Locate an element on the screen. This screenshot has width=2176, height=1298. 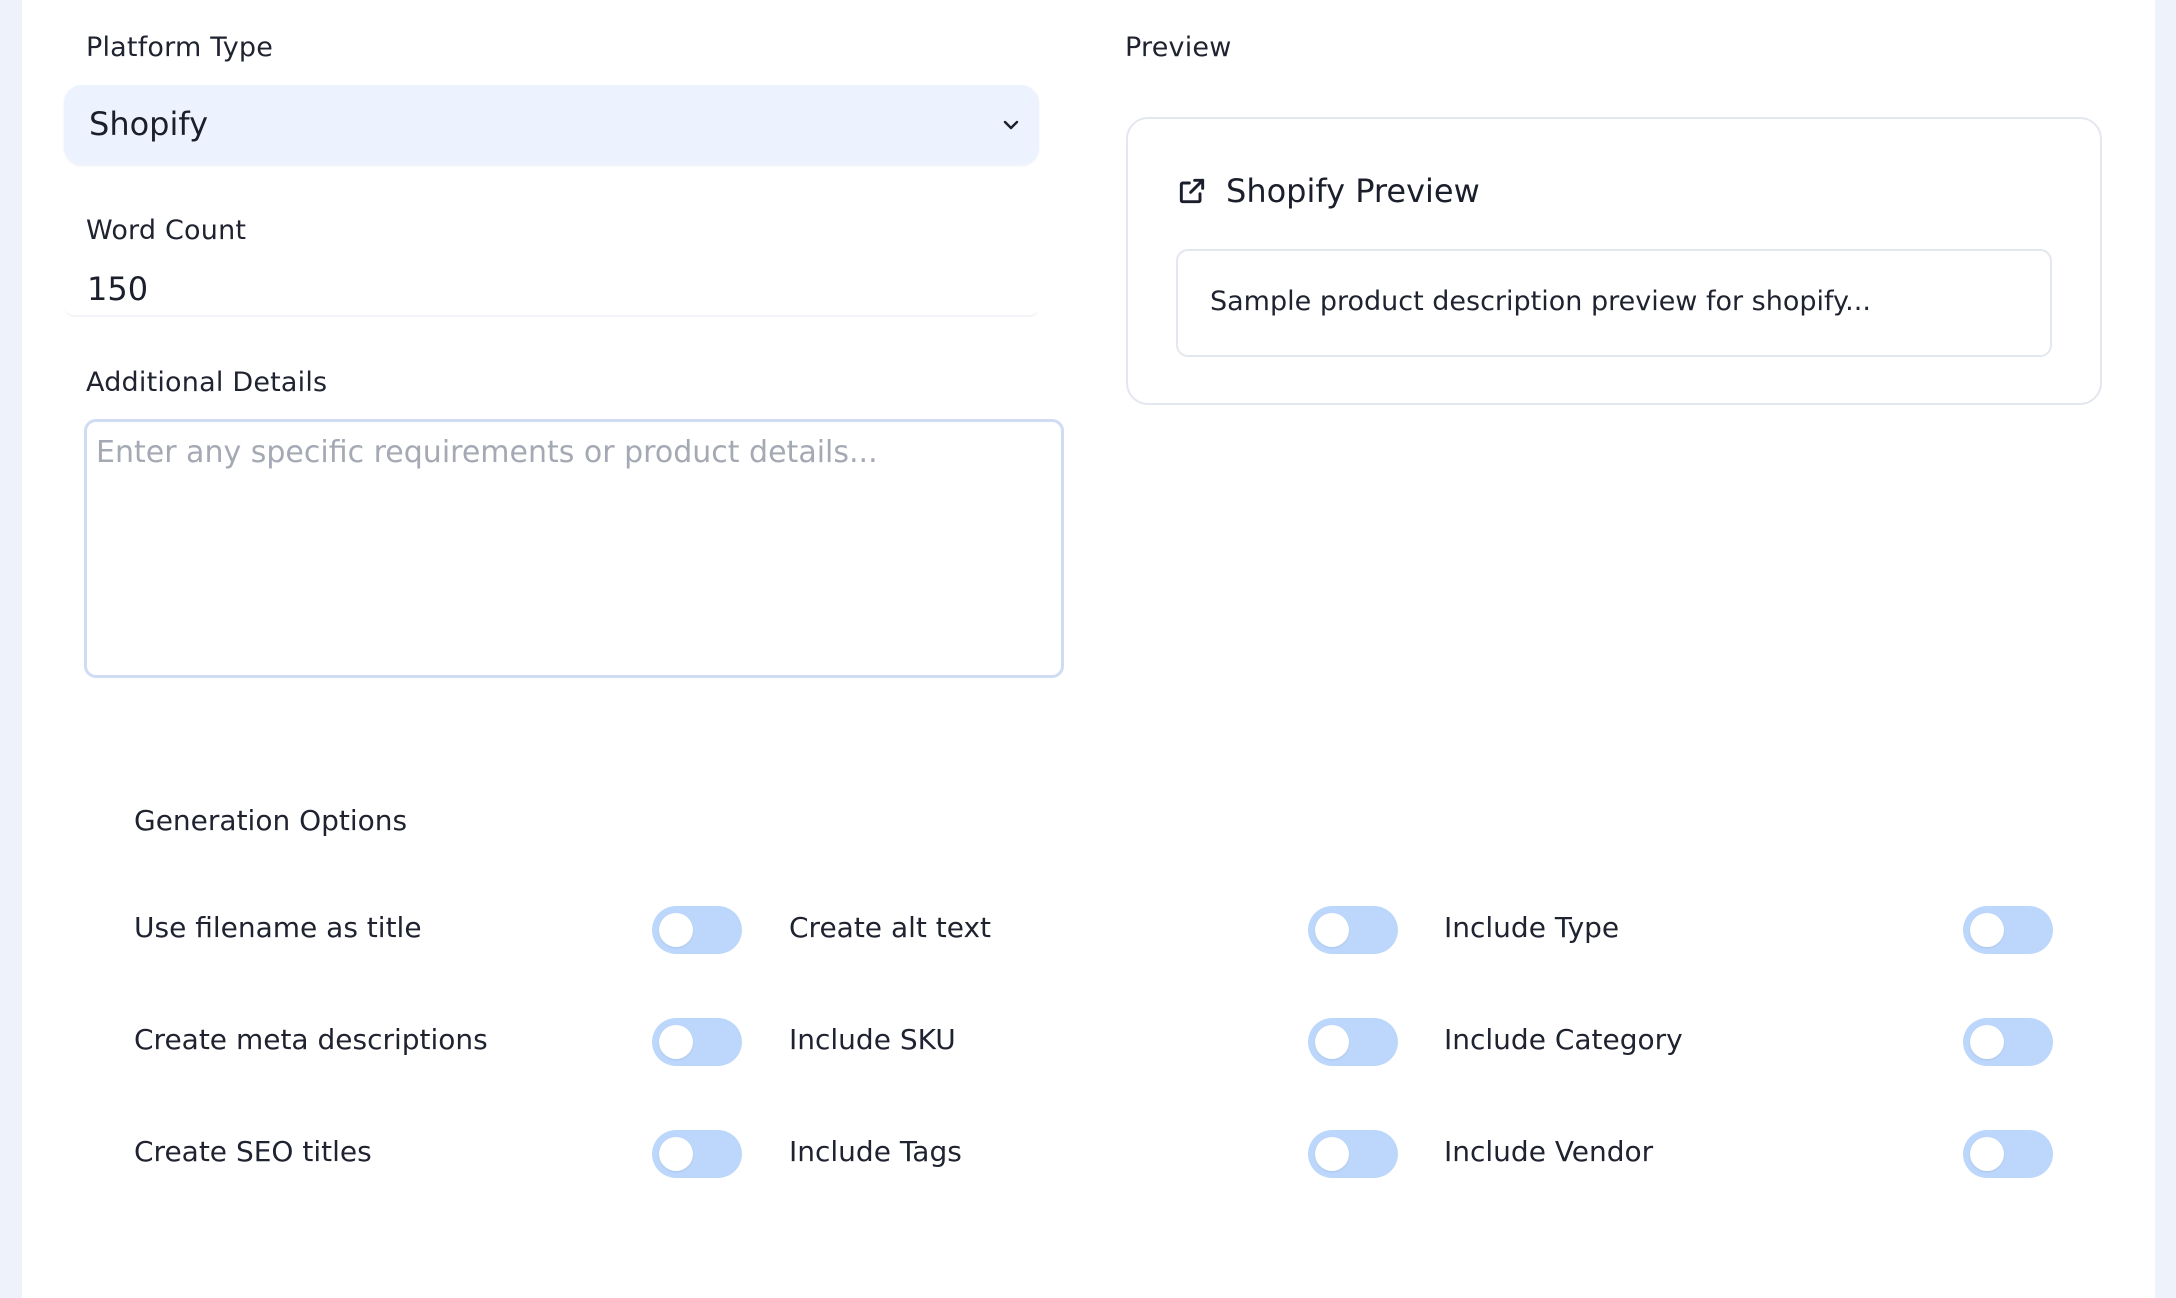
platform-type-select: Shopify is located at coordinates (551, 125).